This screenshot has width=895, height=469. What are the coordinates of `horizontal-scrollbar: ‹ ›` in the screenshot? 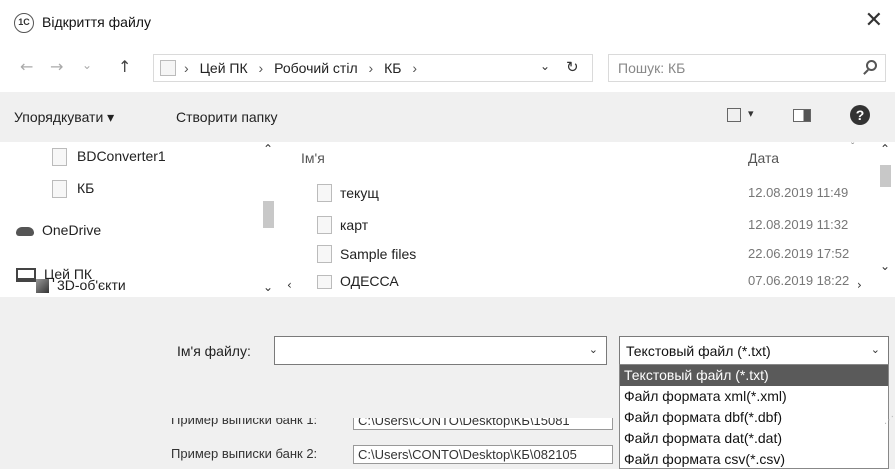 It's located at (581, 287).